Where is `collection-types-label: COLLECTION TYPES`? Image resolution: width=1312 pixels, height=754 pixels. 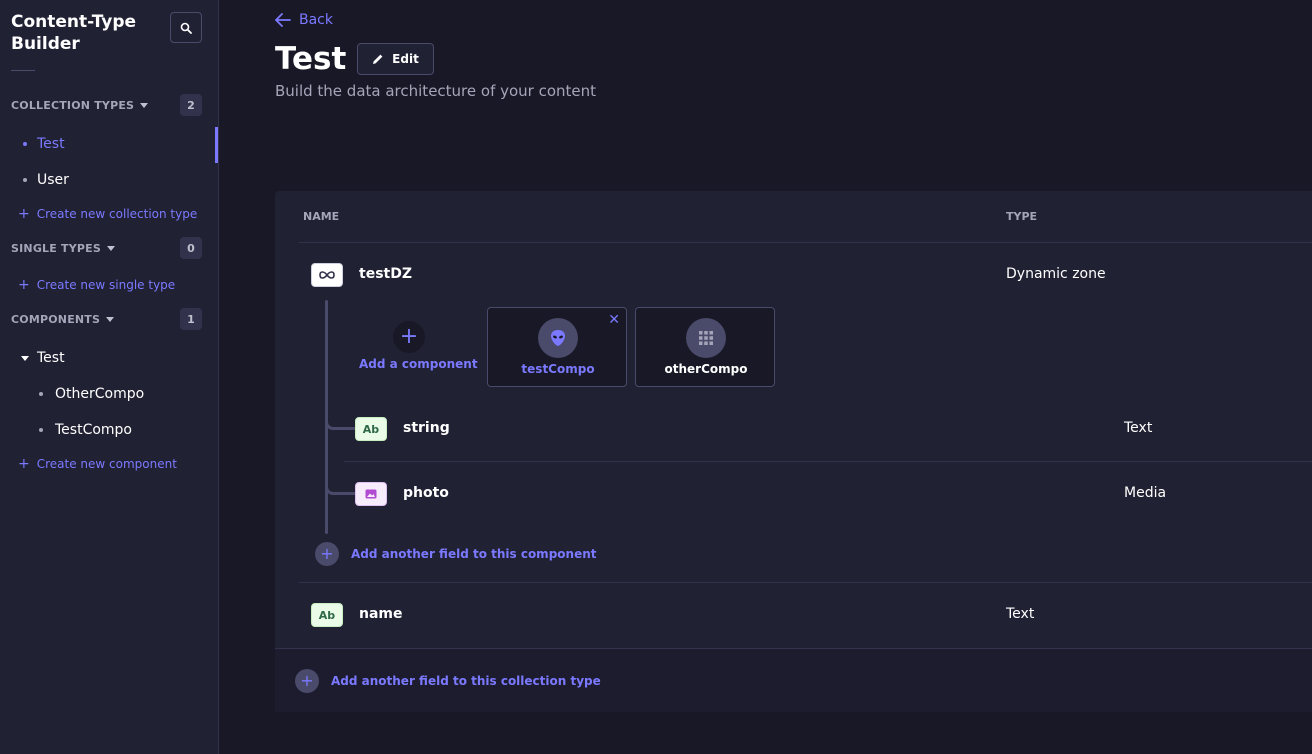 collection-types-label: COLLECTION TYPES is located at coordinates (73, 105).